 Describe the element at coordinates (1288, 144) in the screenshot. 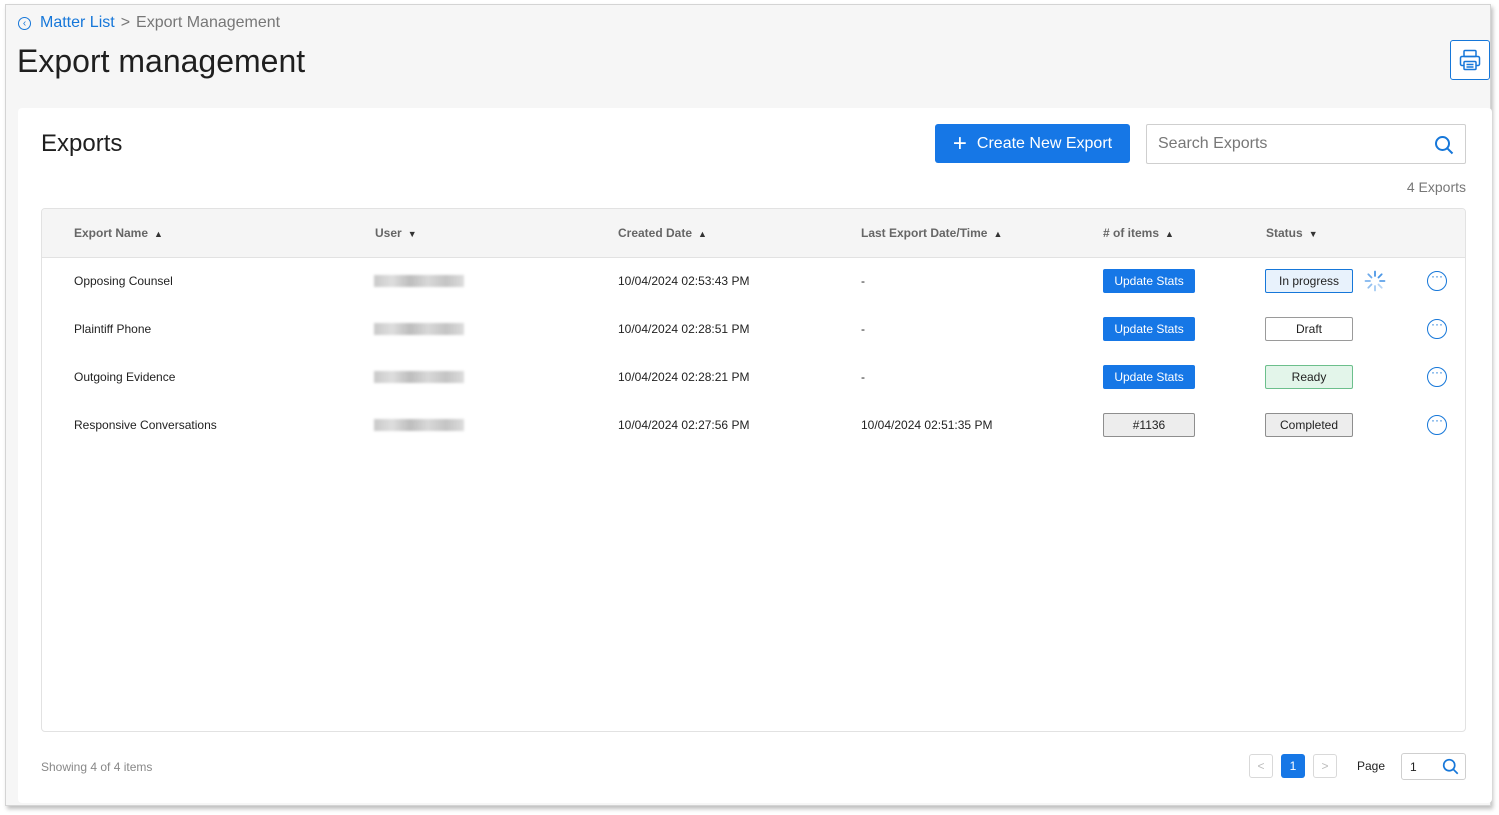

I see `search-input` at that location.